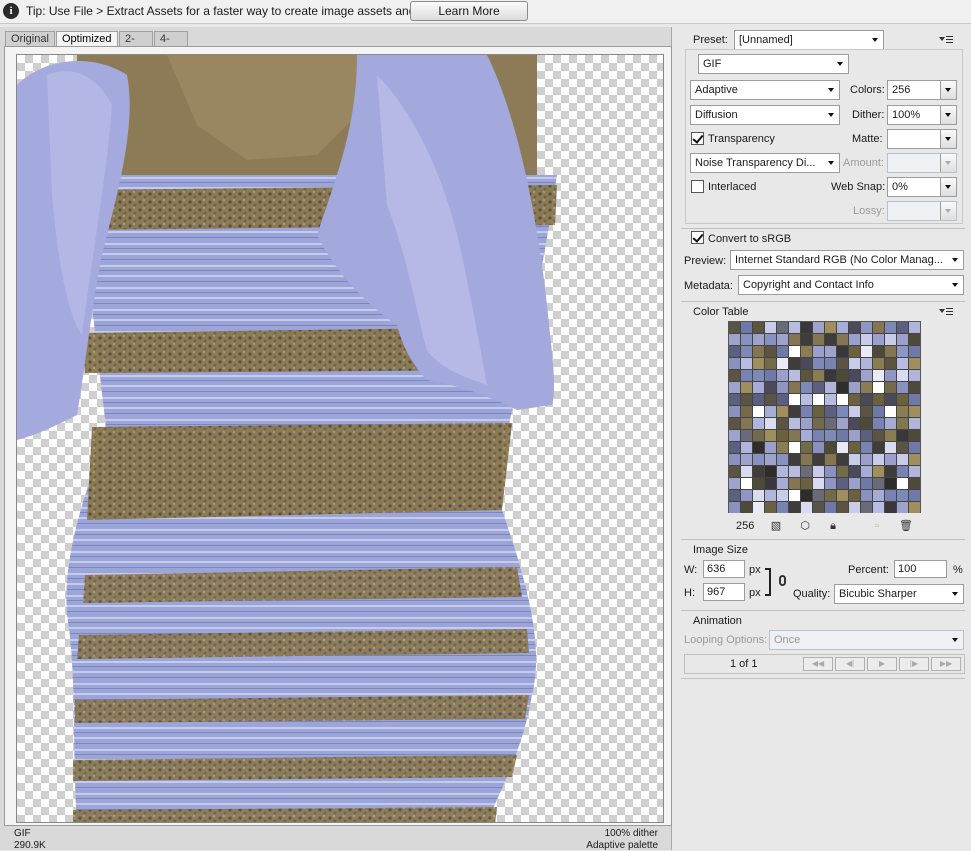 The image size is (971, 851). I want to click on tab-original: Original, so click(30, 39).